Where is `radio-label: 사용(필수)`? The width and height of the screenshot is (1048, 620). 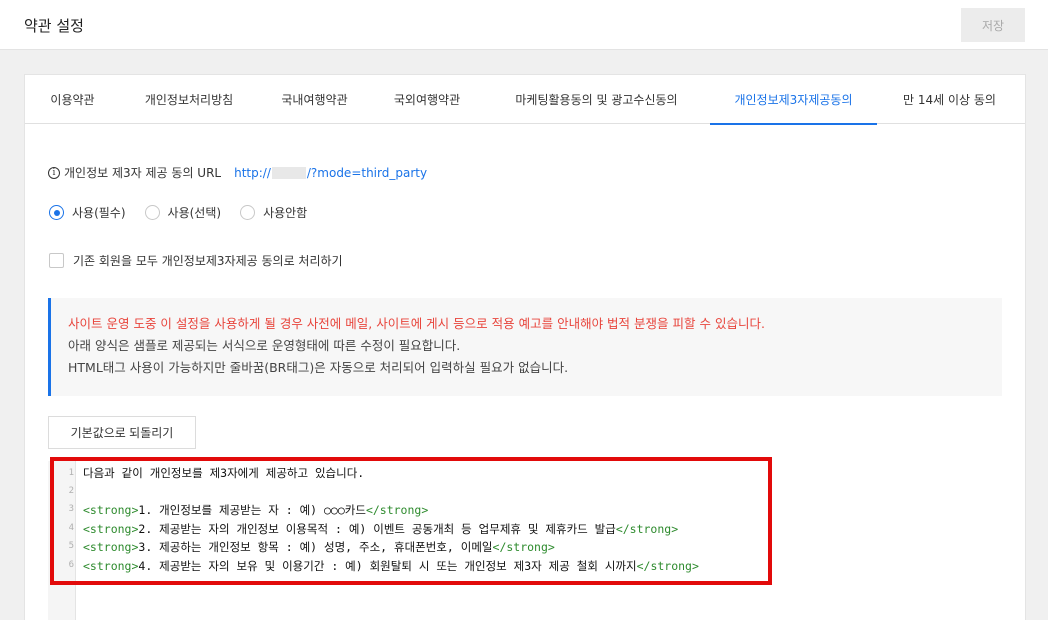 radio-label: 사용(필수) is located at coordinates (99, 213).